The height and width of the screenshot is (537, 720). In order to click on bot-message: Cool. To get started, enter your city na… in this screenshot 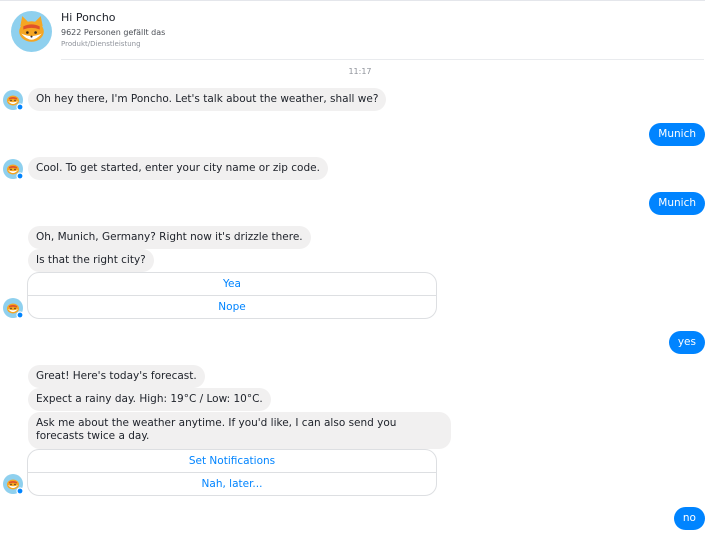, I will do `click(178, 168)`.